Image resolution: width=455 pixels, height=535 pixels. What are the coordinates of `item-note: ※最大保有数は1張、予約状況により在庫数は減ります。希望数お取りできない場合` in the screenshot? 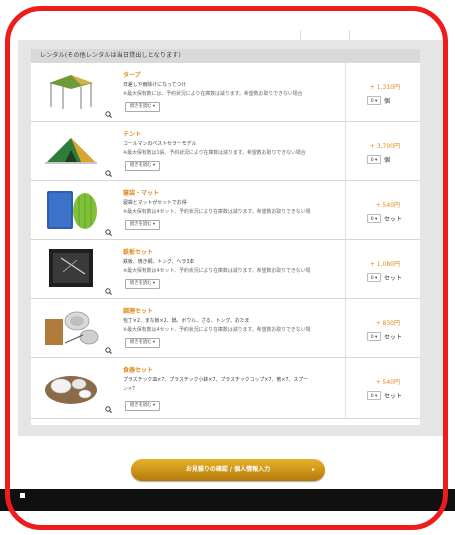 It's located at (214, 153).